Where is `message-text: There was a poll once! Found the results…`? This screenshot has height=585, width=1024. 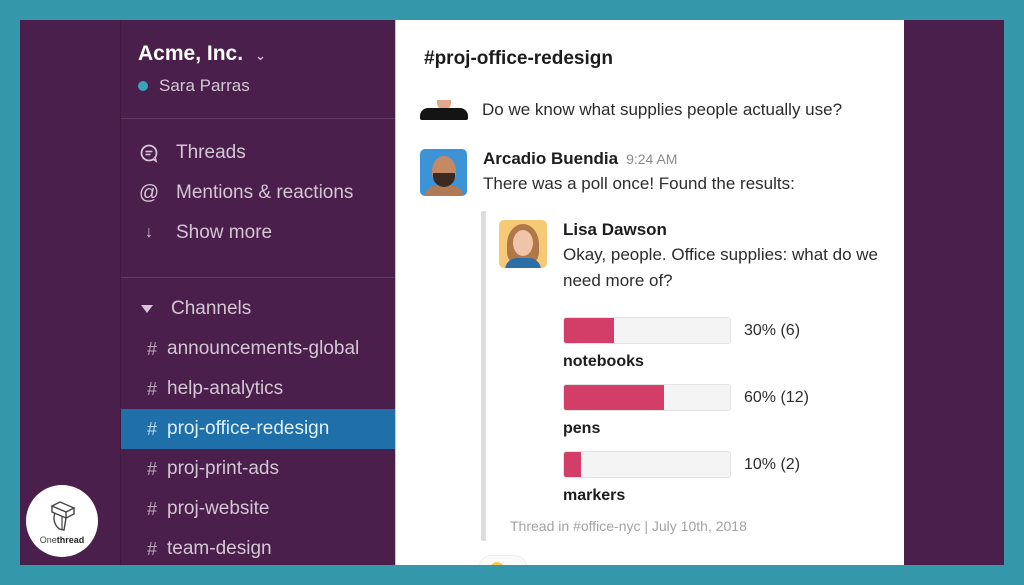
message-text: There was a poll once! Found the results… is located at coordinates (639, 183).